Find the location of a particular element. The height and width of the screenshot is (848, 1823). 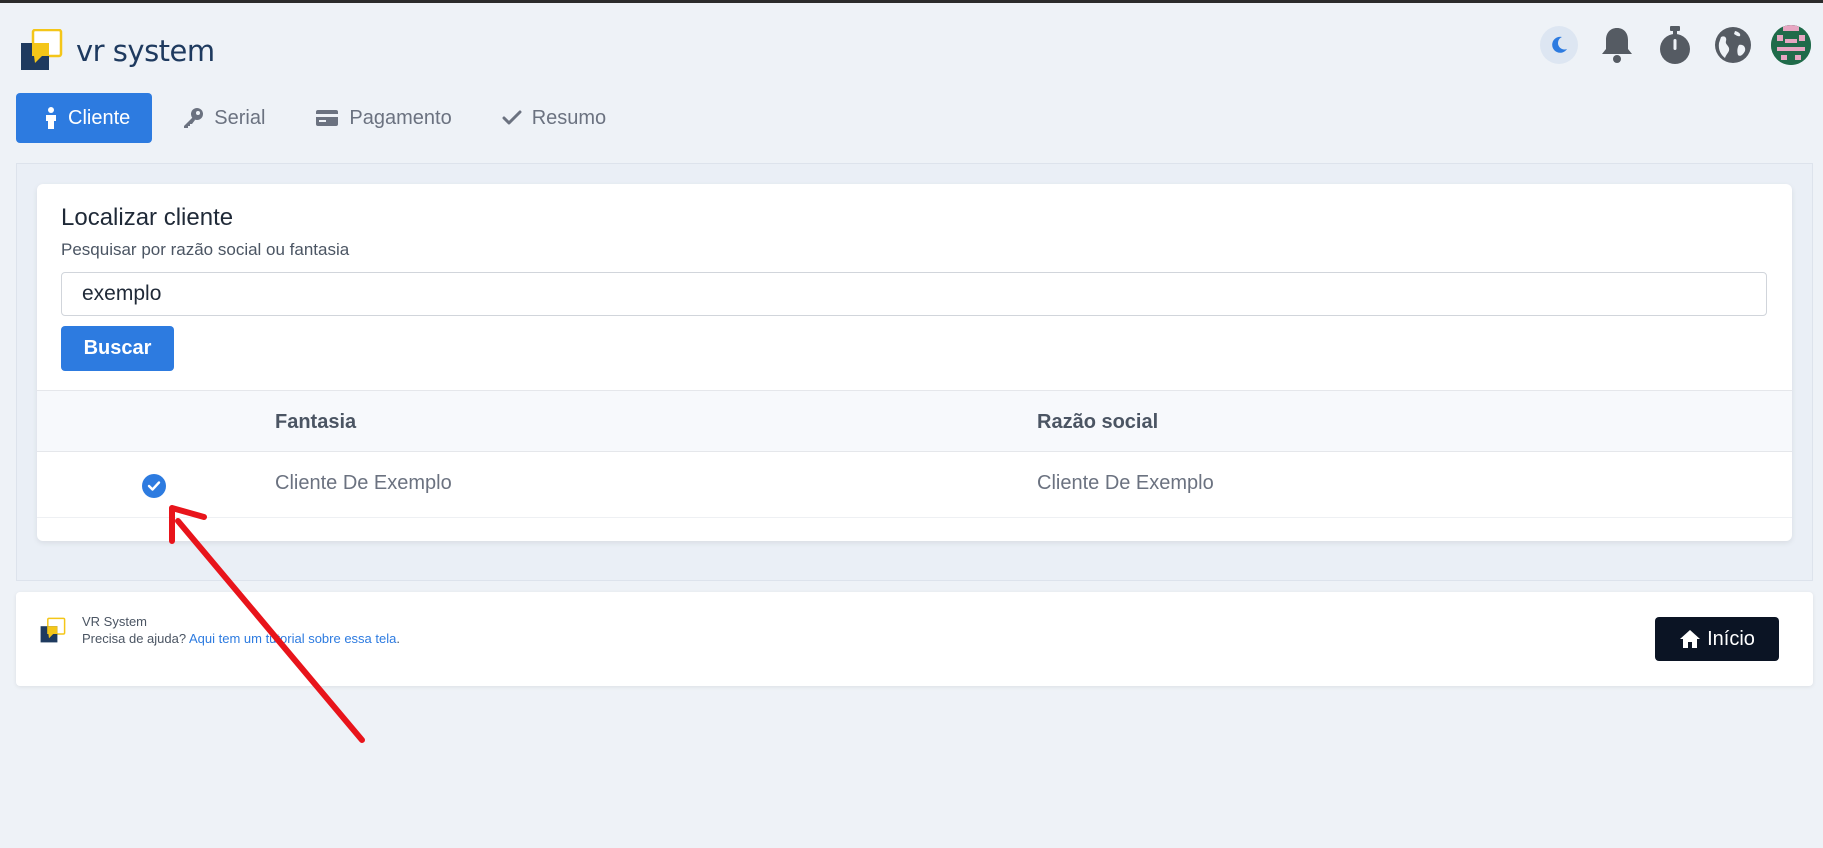

footer-logo-icon is located at coordinates (55, 631).